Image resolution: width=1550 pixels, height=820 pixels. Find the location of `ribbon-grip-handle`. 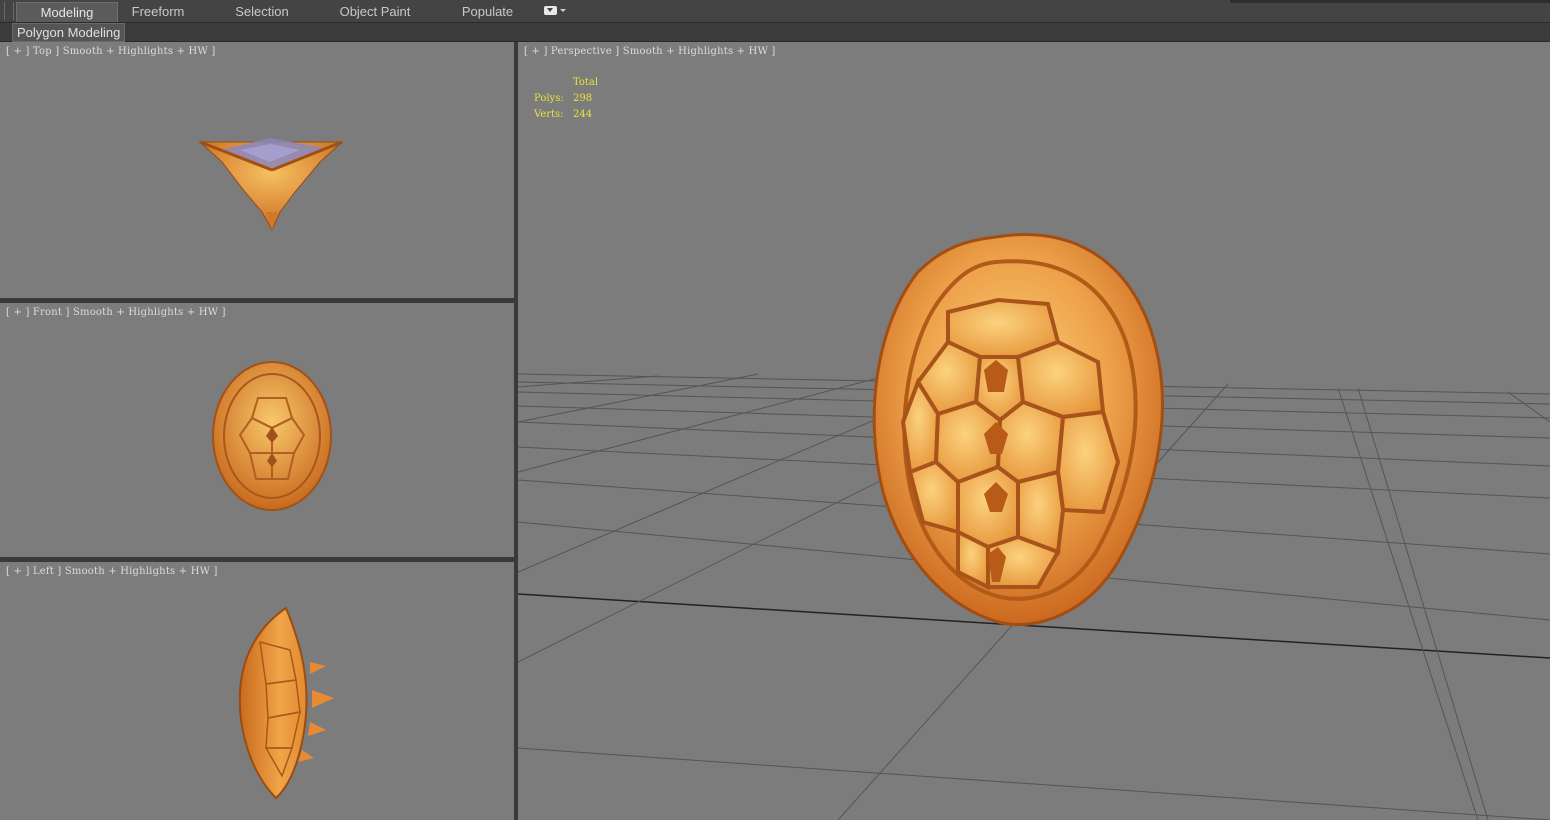

ribbon-grip-handle is located at coordinates (9, 11).